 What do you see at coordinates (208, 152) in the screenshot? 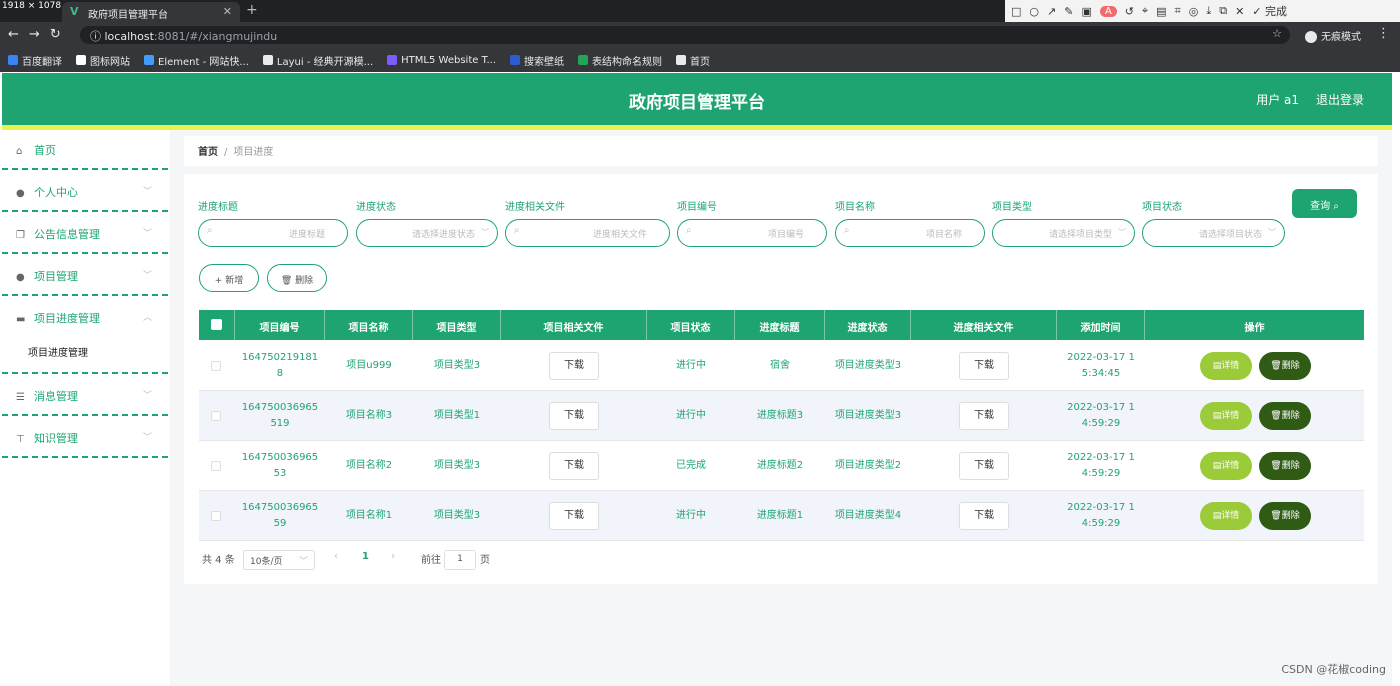
I see `breadcrumb-home: 首页` at bounding box center [208, 152].